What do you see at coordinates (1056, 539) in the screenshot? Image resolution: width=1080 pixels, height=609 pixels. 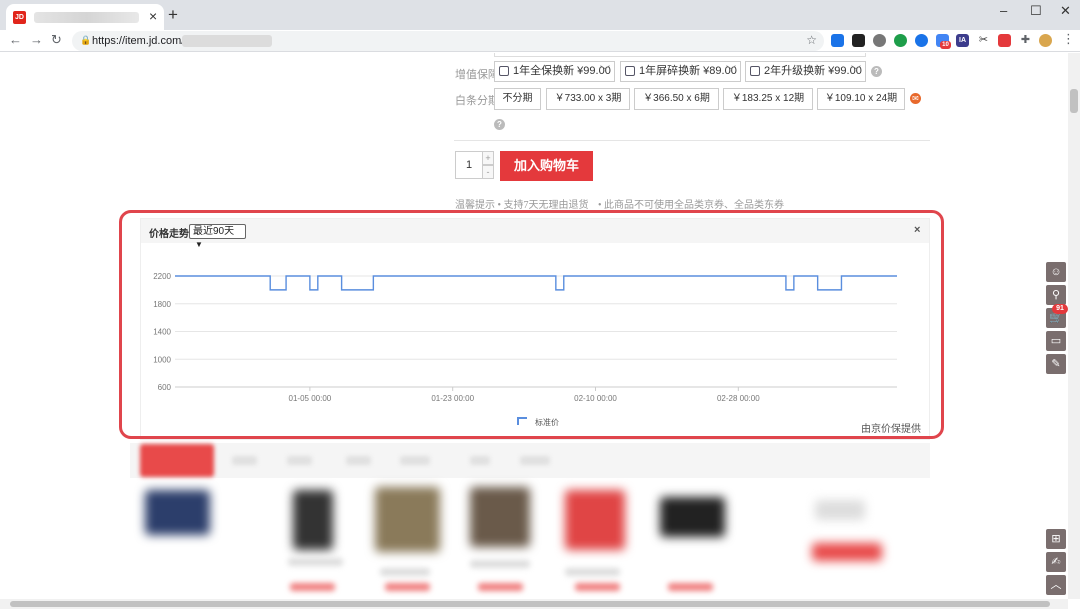 I see `floating-qrcode-button: ⊞` at bounding box center [1056, 539].